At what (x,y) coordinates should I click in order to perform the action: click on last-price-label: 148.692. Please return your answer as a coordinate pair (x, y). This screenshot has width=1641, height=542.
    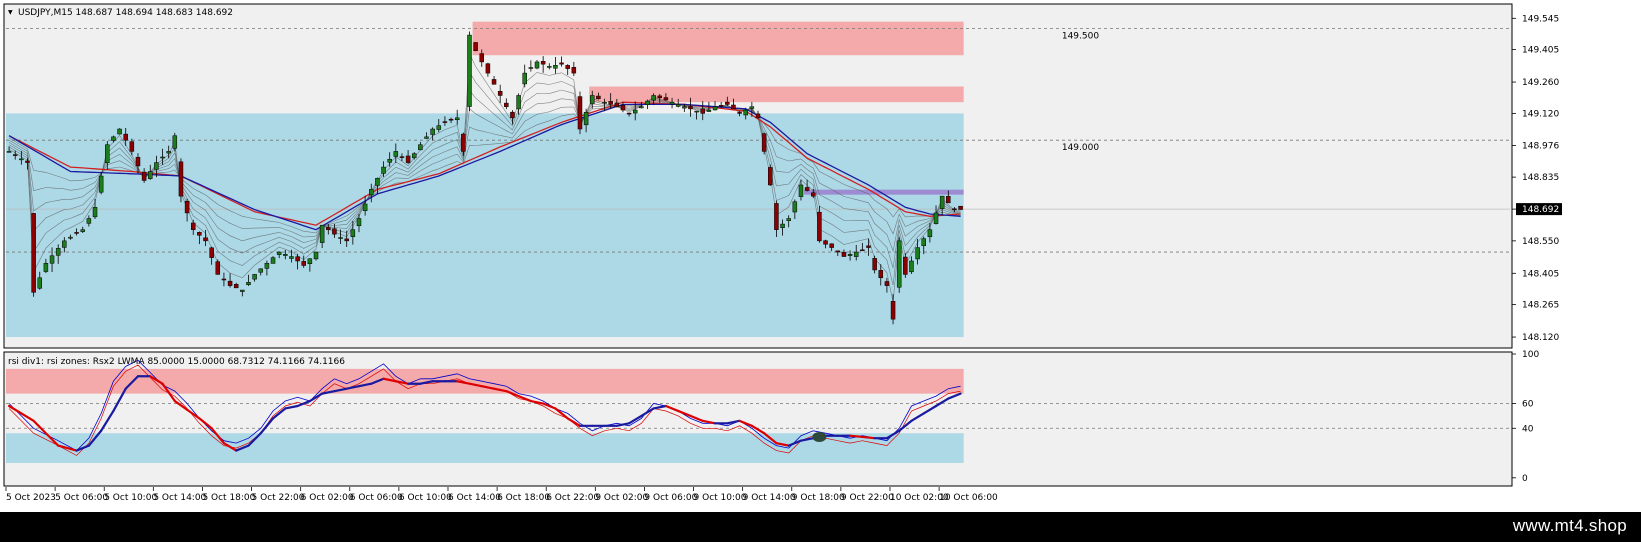
    Looking at the image, I should click on (1540, 210).